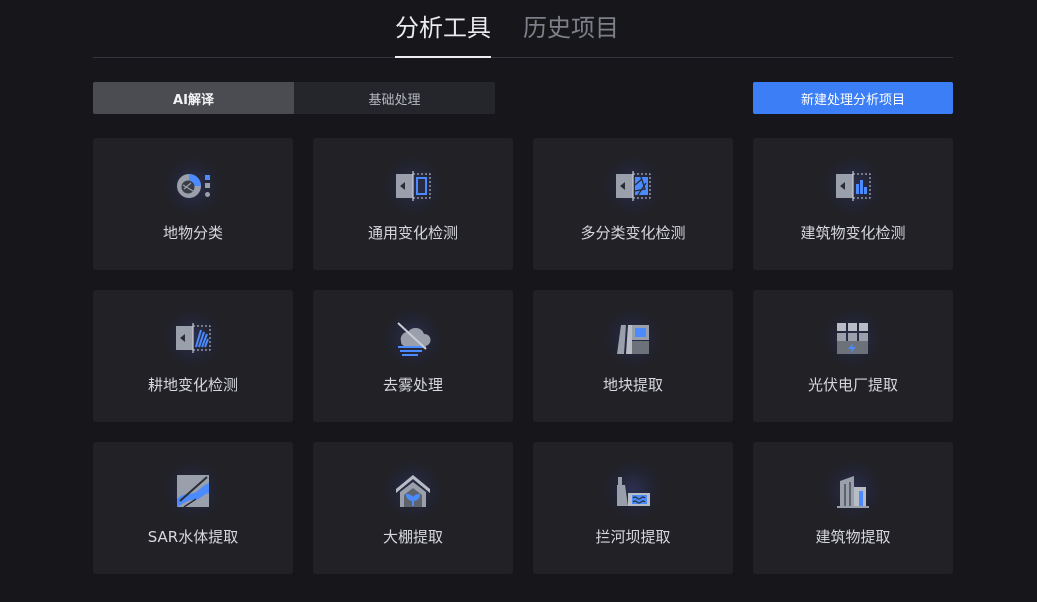 The height and width of the screenshot is (602, 1037). Describe the element at coordinates (853, 98) in the screenshot. I see `new-project-button: 新建处理分析项目` at that location.